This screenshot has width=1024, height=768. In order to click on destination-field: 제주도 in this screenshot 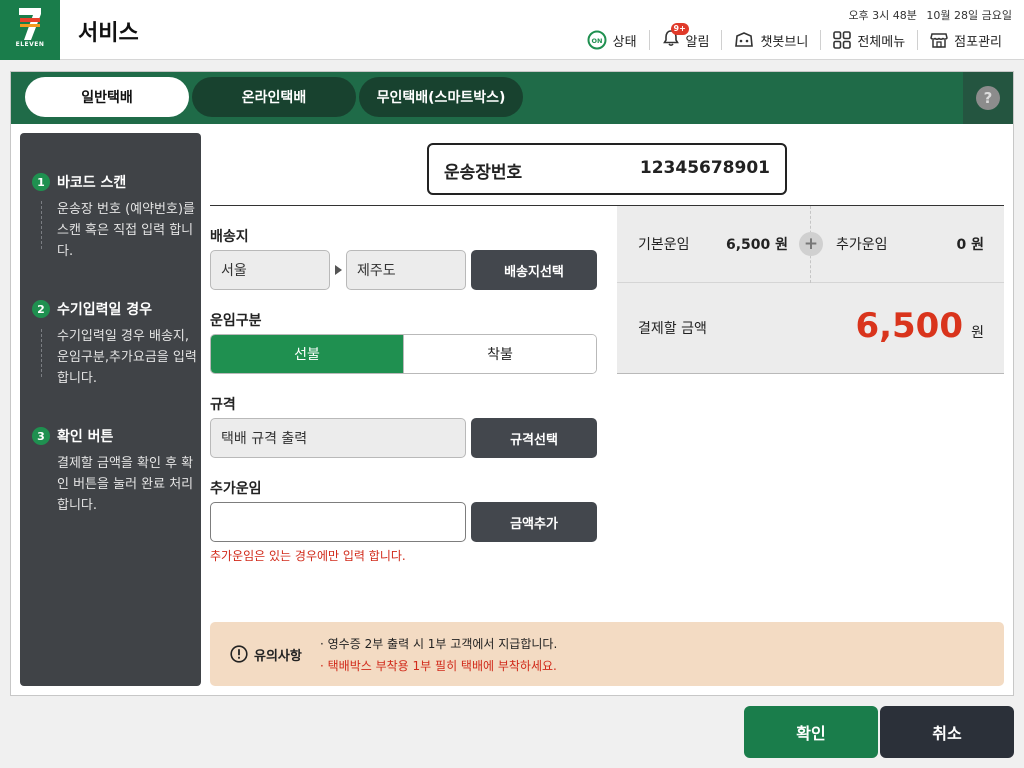, I will do `click(406, 270)`.